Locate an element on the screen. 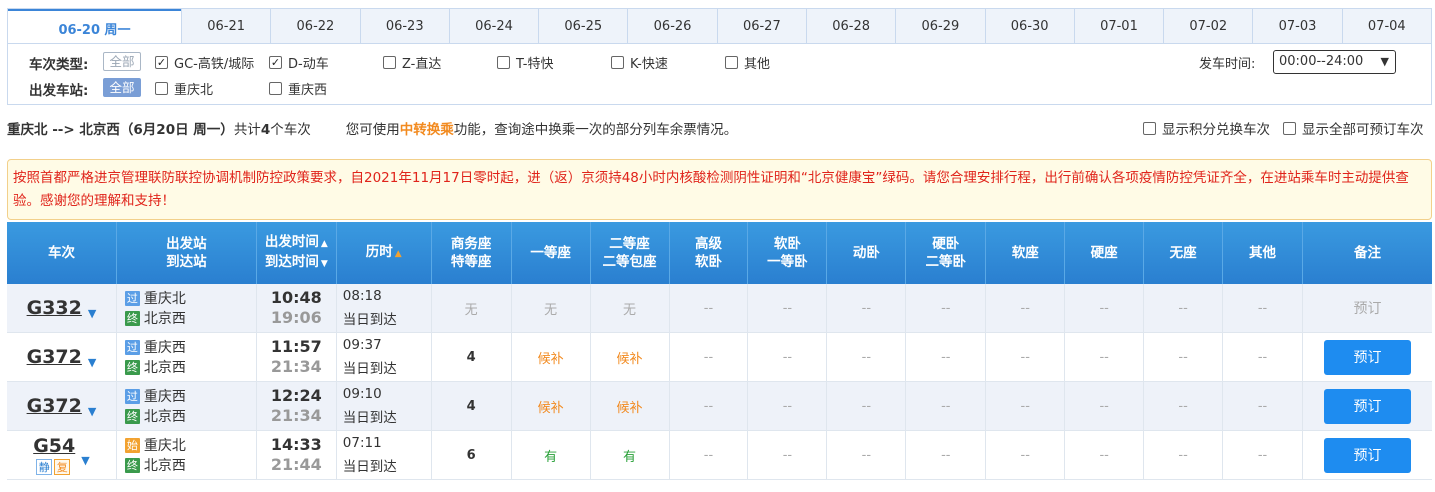 This screenshot has width=1435, height=492. date-tab: 07-01 is located at coordinates (1118, 26).